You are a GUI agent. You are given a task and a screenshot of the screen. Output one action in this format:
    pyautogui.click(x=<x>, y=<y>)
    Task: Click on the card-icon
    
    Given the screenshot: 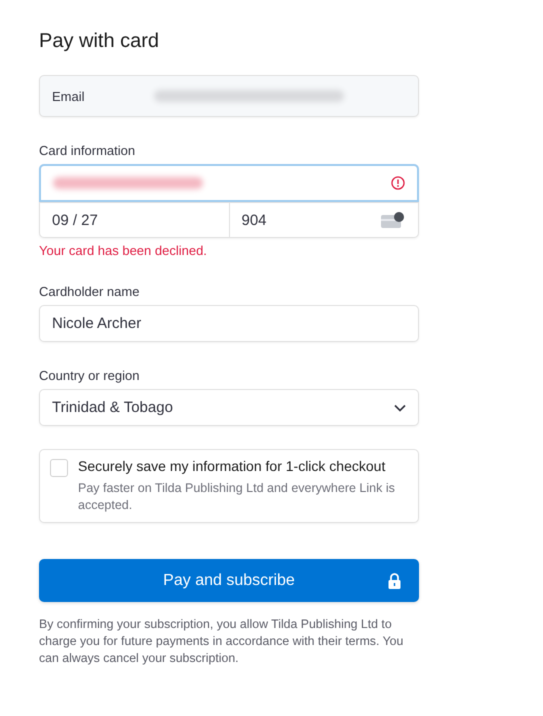 What is the action you would take?
    pyautogui.click(x=393, y=220)
    